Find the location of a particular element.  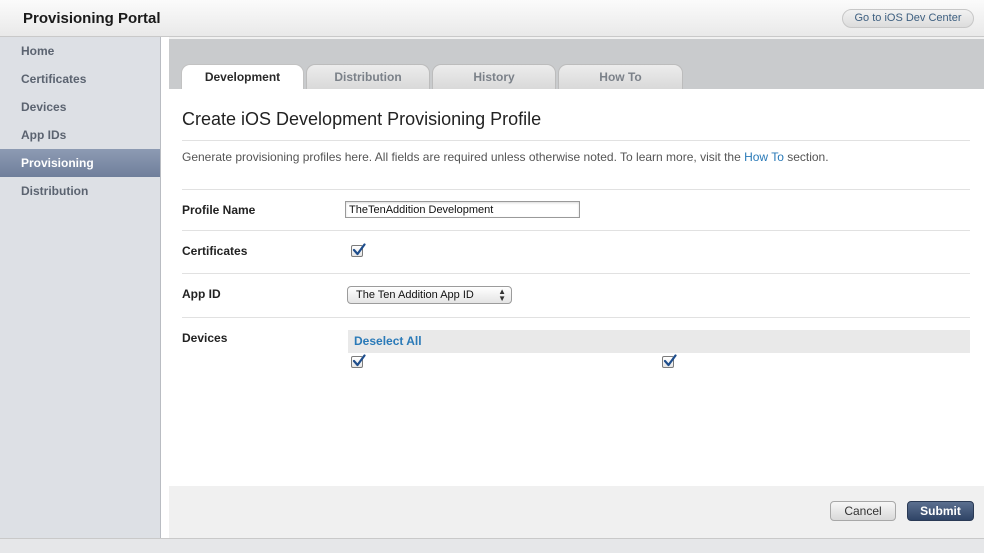

sidebar-item-home: Home is located at coordinates (80, 51).